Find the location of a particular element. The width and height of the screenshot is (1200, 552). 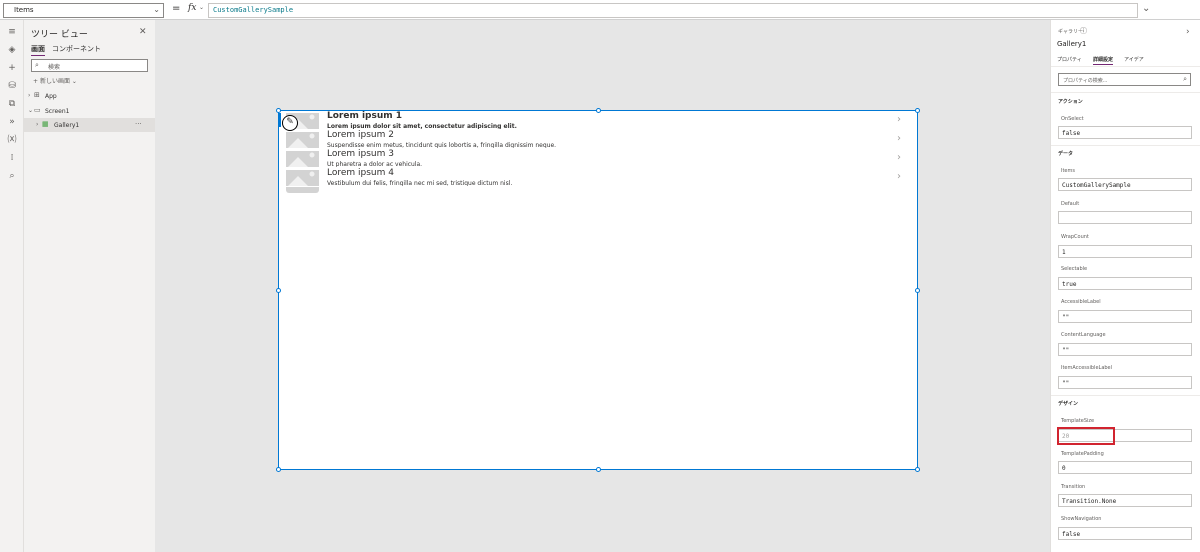

power-automate-icon: » is located at coordinates (12, 122).